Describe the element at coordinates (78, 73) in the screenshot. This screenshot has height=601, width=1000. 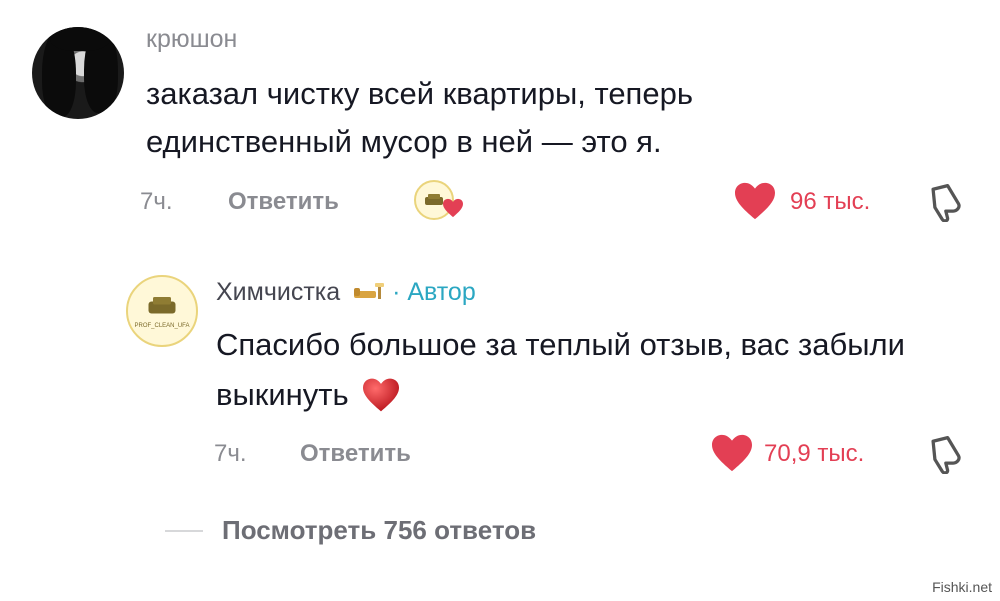
I see `avatar` at that location.